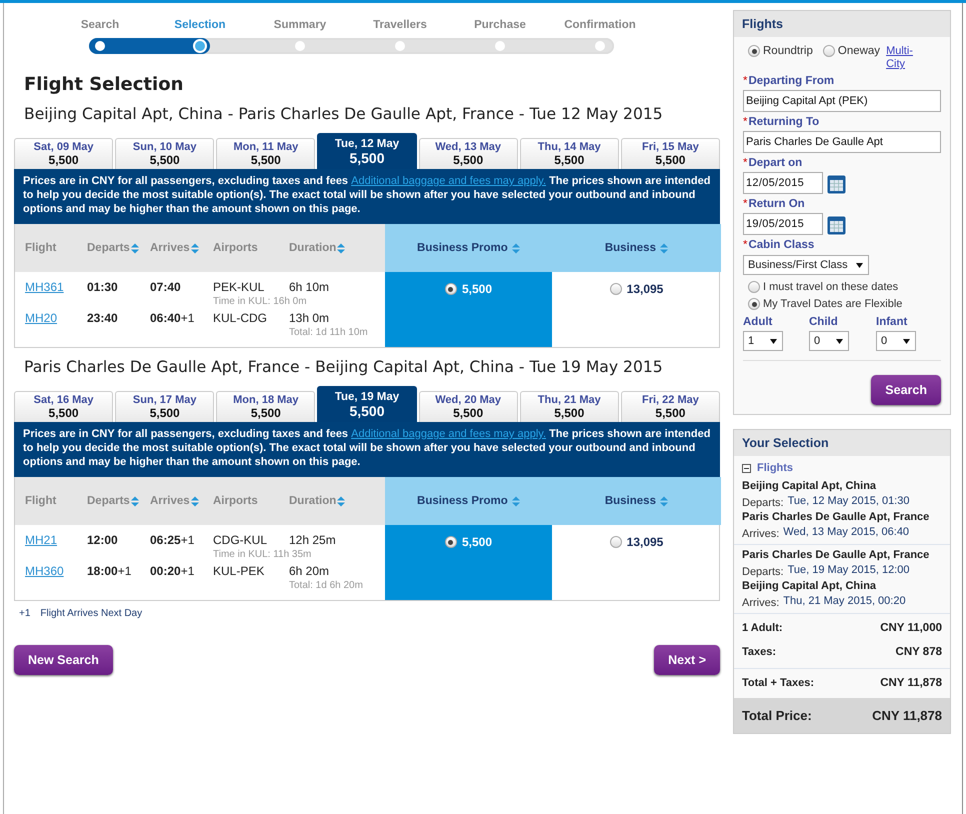  Describe the element at coordinates (367, 404) in the screenshot. I see `date-tab: Tue, 19 May 5,500` at that location.